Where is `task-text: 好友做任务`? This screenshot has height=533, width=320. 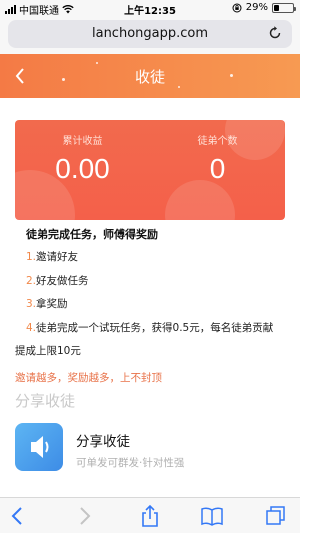
task-text: 好友做任务 is located at coordinates (62, 281).